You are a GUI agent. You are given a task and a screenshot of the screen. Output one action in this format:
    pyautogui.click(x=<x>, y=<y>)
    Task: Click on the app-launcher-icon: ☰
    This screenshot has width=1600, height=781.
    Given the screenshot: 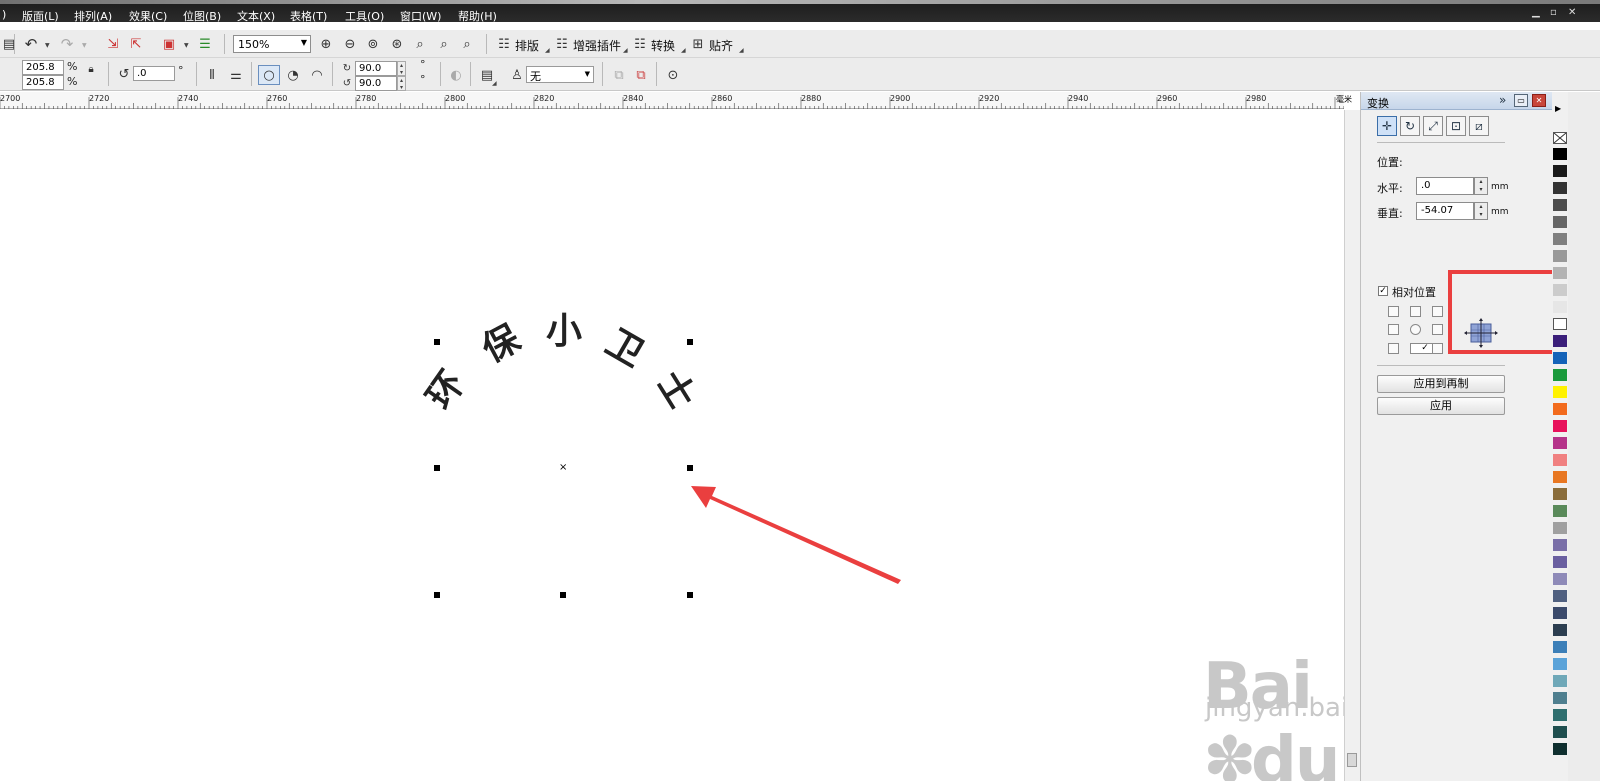 What is the action you would take?
    pyautogui.click(x=205, y=44)
    